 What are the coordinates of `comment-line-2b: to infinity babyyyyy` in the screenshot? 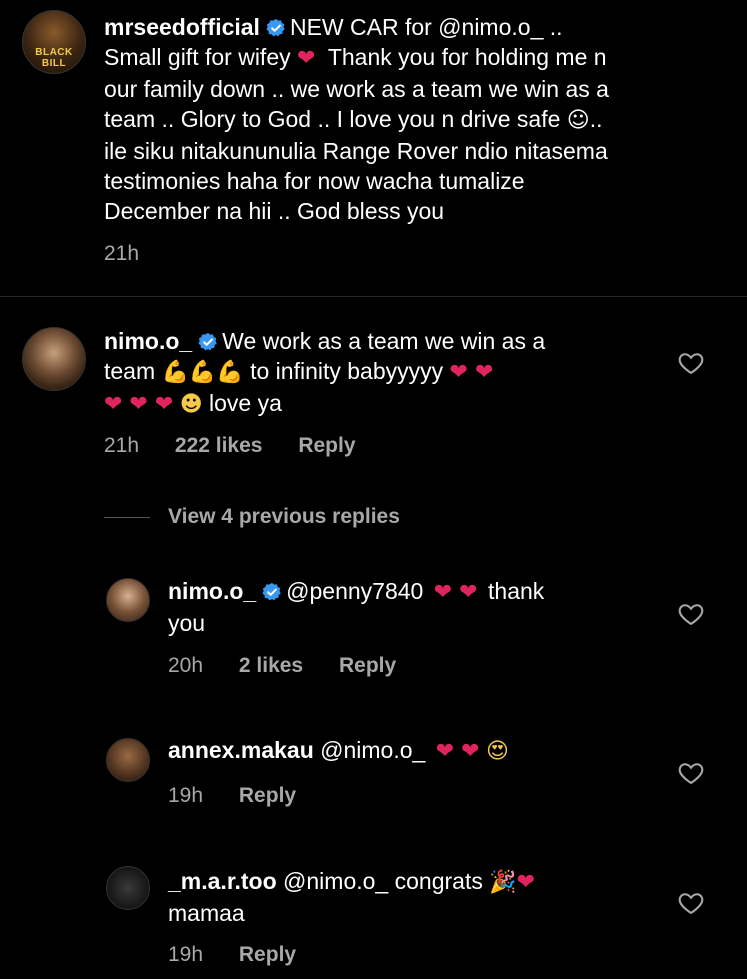 It's located at (347, 371).